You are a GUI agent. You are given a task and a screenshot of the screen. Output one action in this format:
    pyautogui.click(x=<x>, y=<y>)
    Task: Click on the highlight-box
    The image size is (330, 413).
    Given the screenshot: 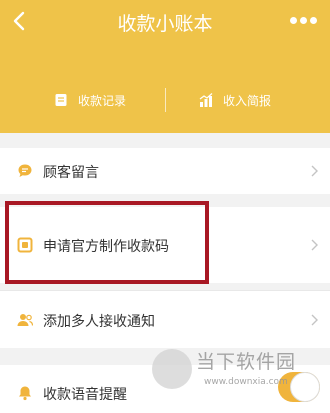 What is the action you would take?
    pyautogui.click(x=107, y=242)
    